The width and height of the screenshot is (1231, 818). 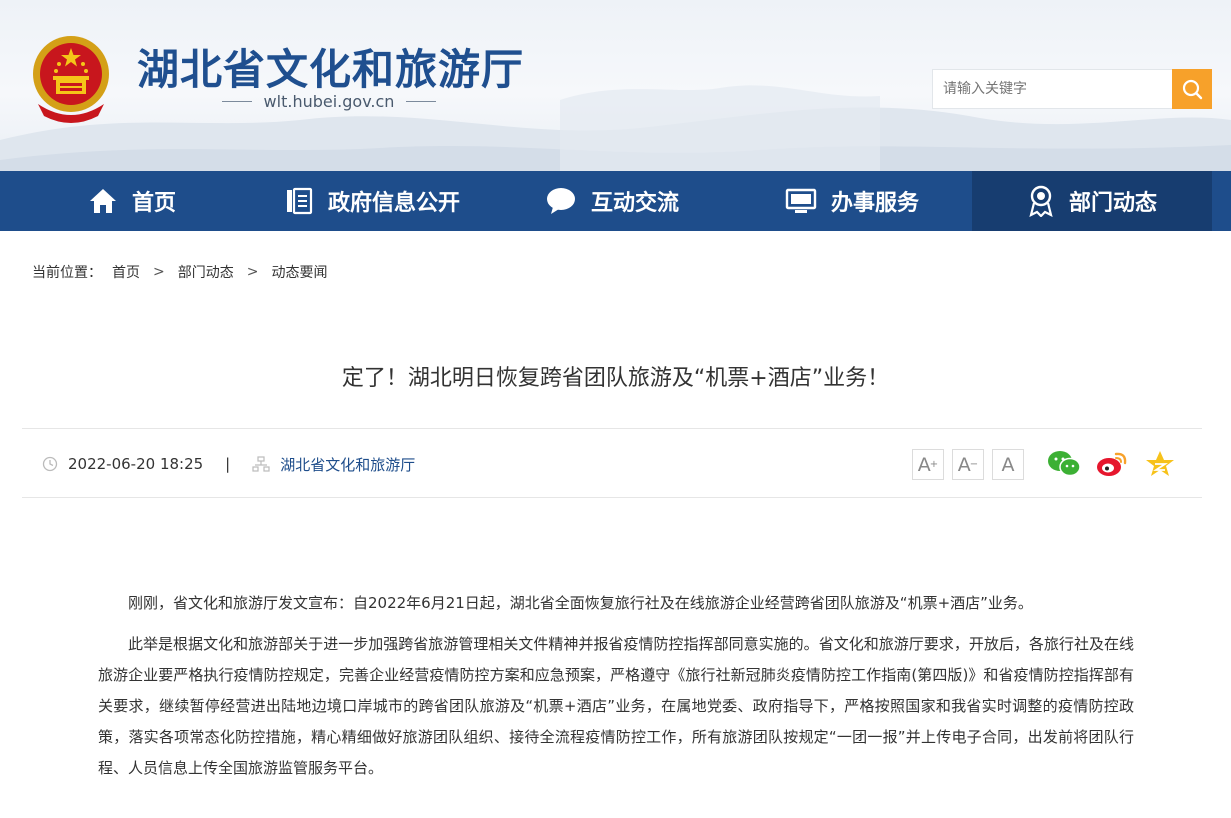 What do you see at coordinates (153, 203) in the screenshot?
I see `nav-item-label: 首页` at bounding box center [153, 203].